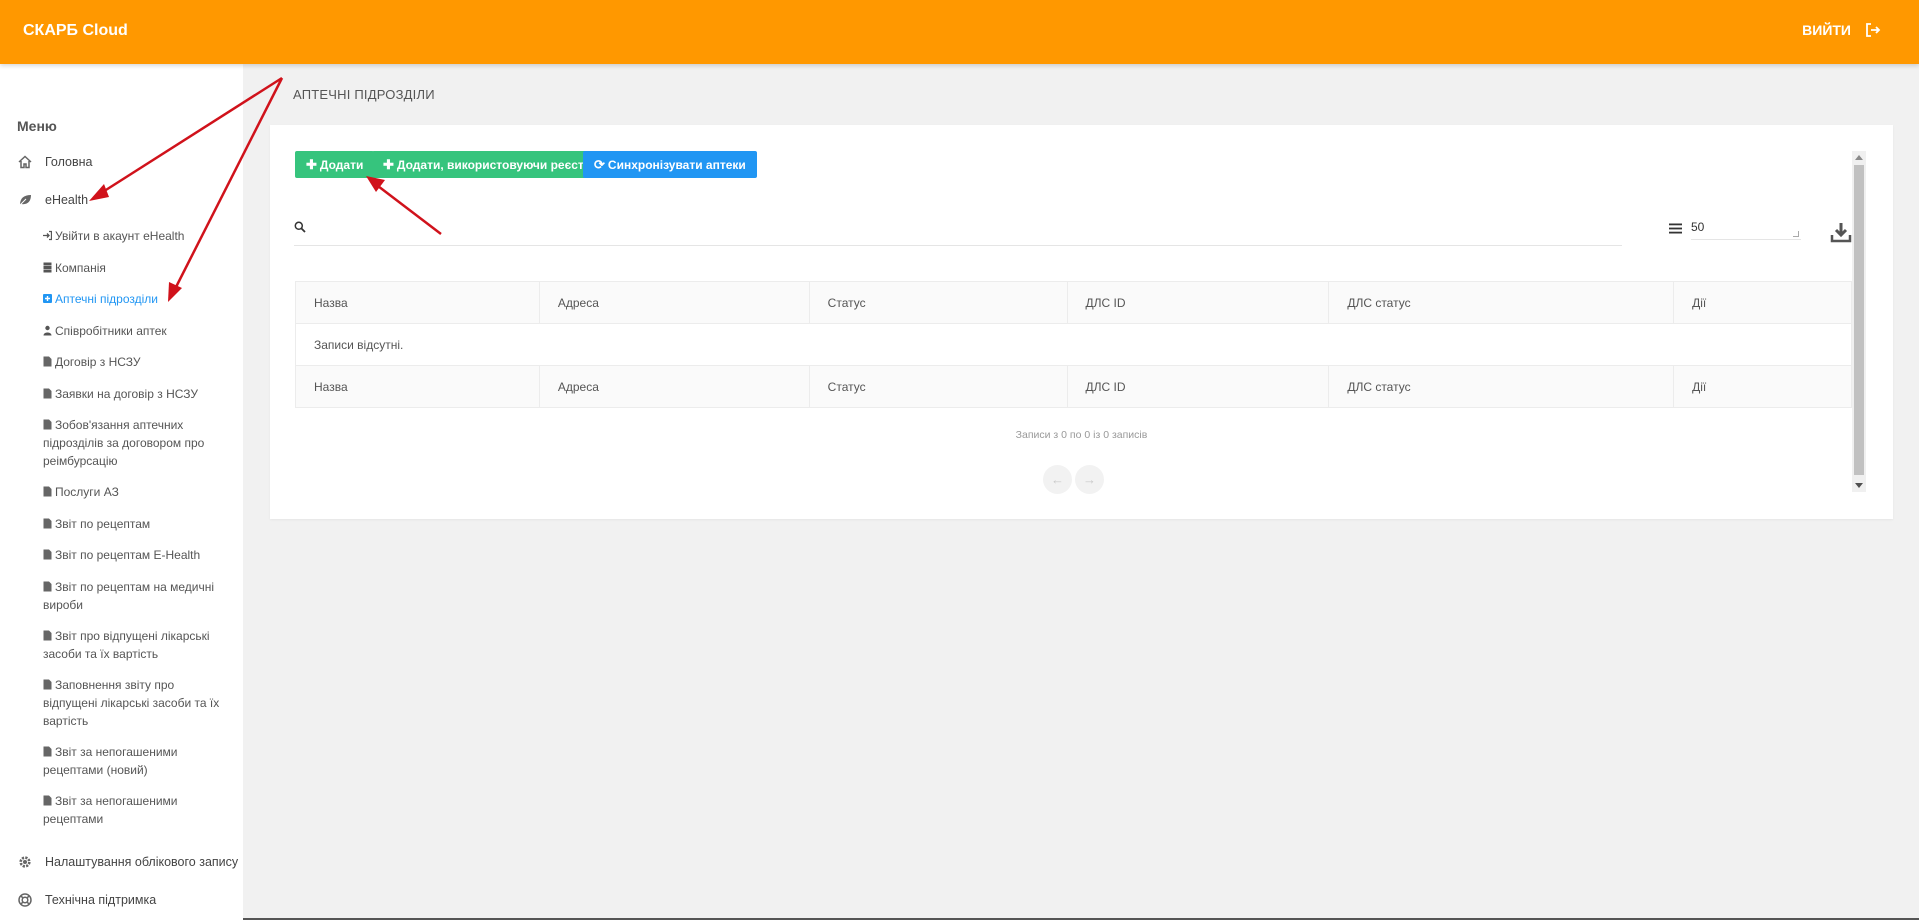 The height and width of the screenshot is (920, 1919). What do you see at coordinates (1057, 479) in the screenshot?
I see `prev-page-button: ←` at bounding box center [1057, 479].